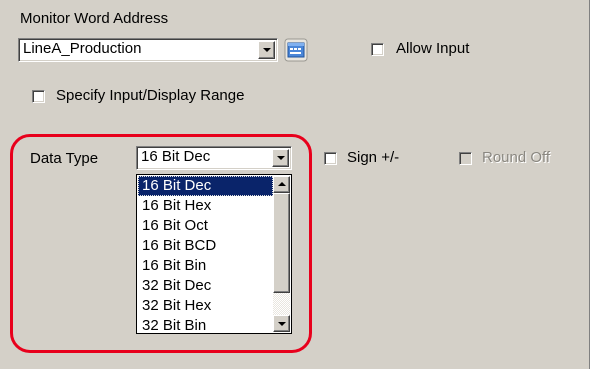  I want to click on chevron-down-icon, so click(266, 50).